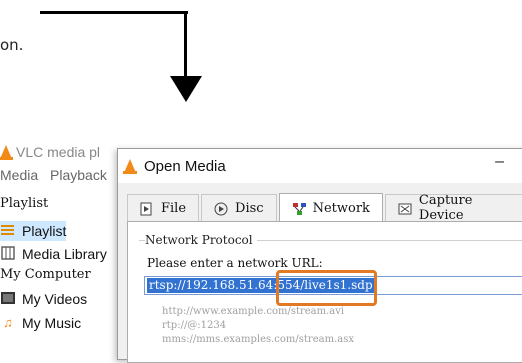 The width and height of the screenshot is (522, 363). What do you see at coordinates (8, 299) in the screenshot?
I see `videos-icon` at bounding box center [8, 299].